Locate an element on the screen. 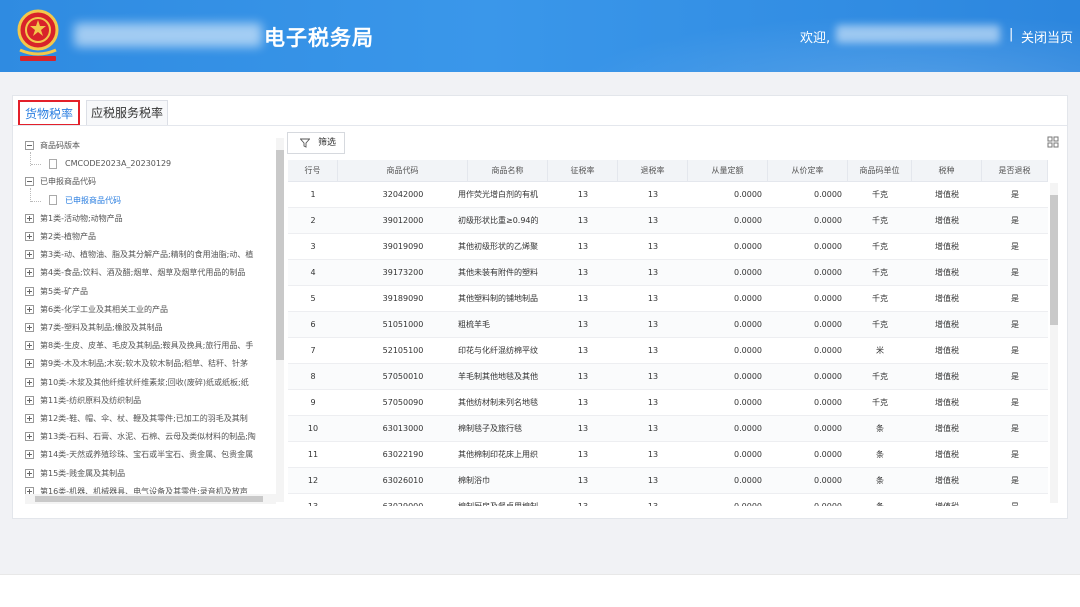  tree-node: 第11类-纺织原料及纺织制品 is located at coordinates (83, 401).